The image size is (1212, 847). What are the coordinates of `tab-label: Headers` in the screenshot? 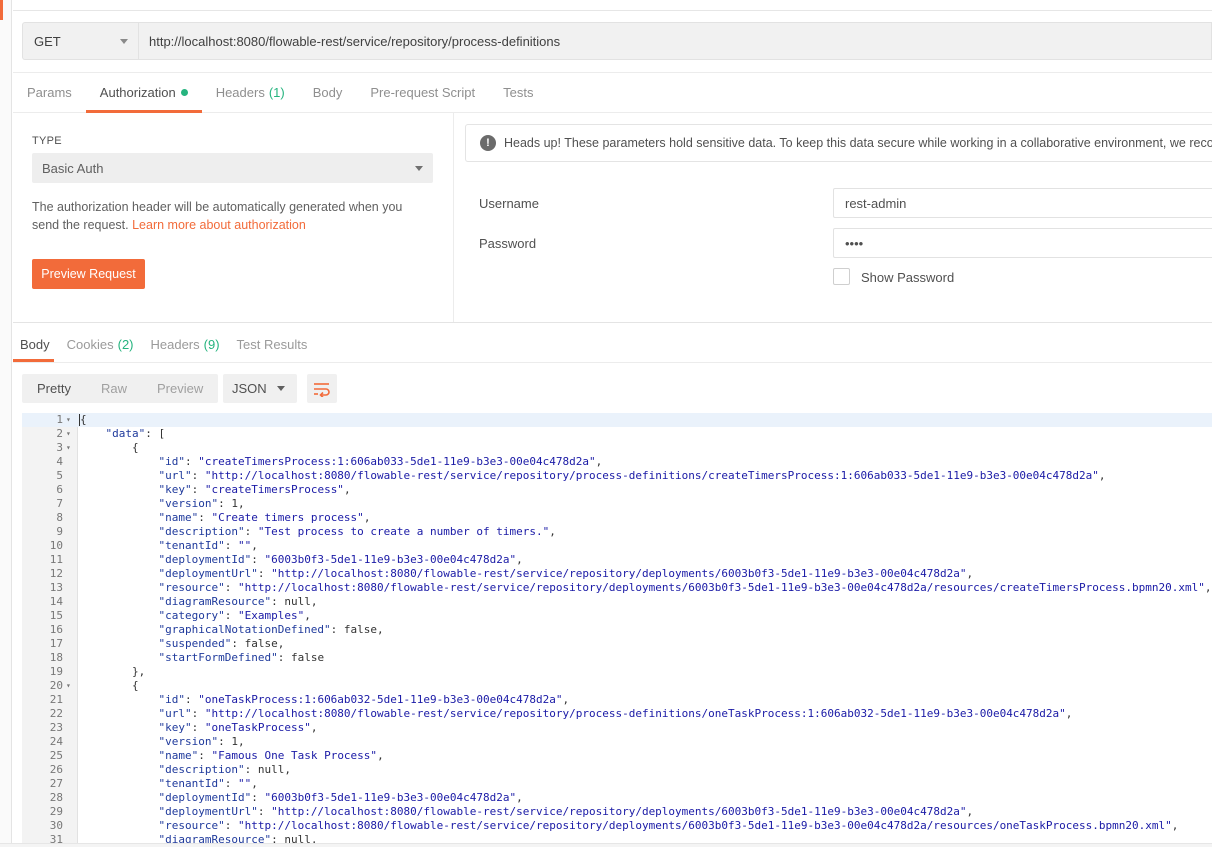 It's located at (175, 344).